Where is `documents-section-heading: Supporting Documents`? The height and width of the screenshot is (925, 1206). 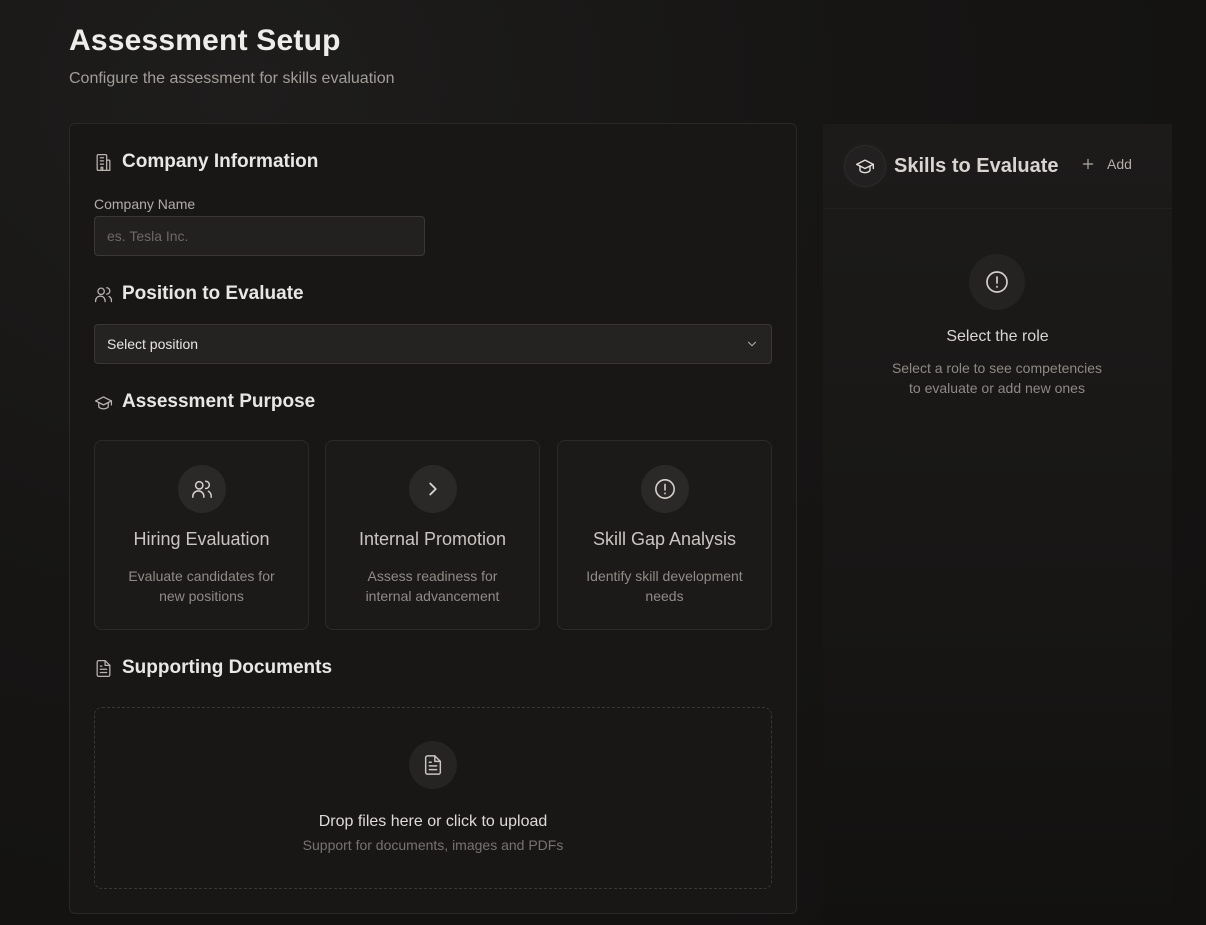 documents-section-heading: Supporting Documents is located at coordinates (213, 668).